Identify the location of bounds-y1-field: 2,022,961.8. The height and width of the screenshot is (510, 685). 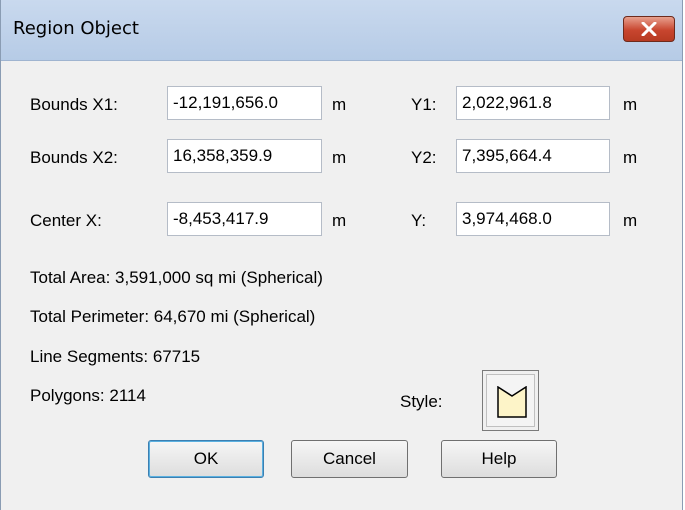
(533, 103).